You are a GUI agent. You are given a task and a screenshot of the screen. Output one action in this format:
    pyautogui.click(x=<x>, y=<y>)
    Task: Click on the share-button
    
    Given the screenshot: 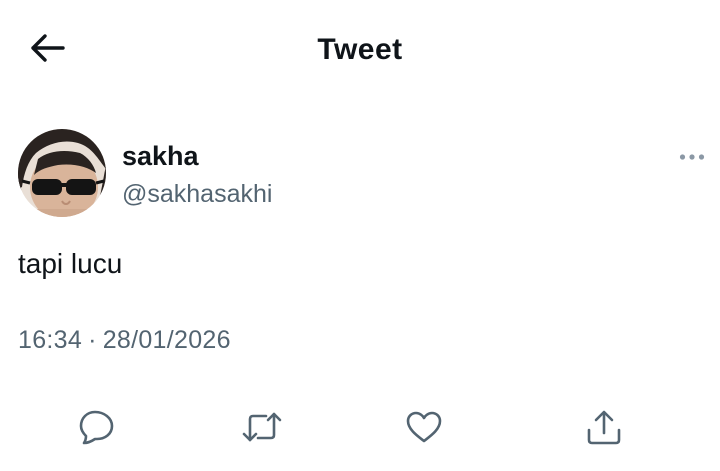 What is the action you would take?
    pyautogui.click(x=604, y=427)
    